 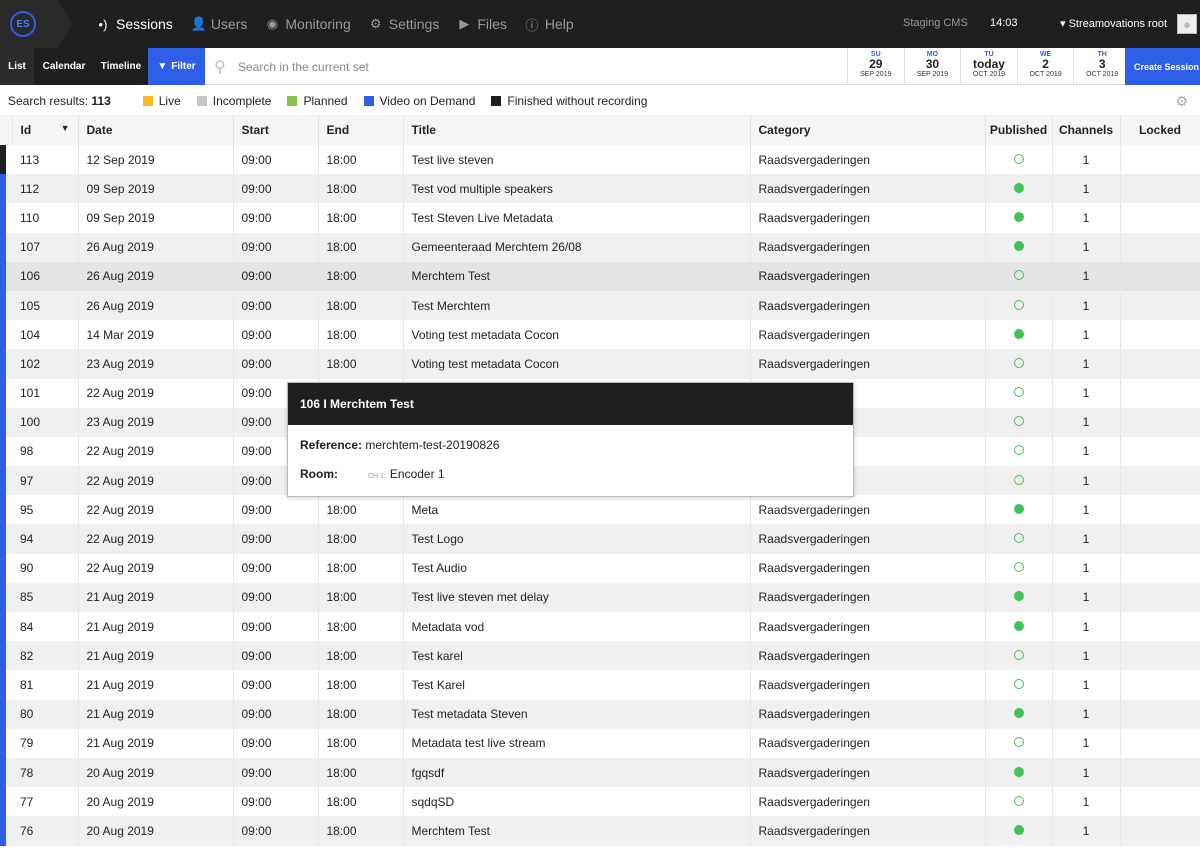 I want to click on nav-help: ⓘ Help, so click(x=549, y=24).